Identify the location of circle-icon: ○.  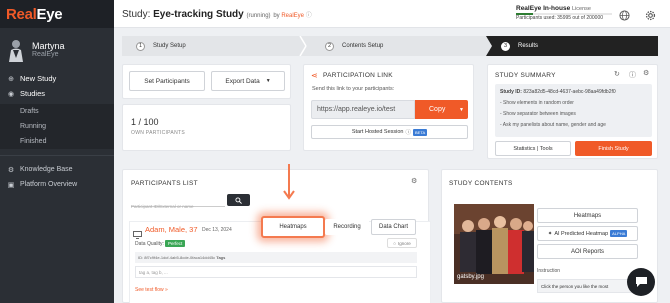
(394, 243).